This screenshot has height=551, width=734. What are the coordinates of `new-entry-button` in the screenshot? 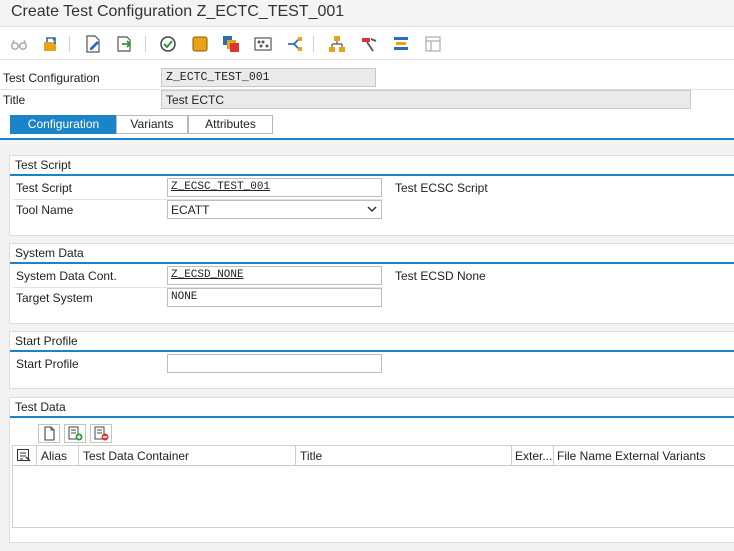 It's located at (49, 433).